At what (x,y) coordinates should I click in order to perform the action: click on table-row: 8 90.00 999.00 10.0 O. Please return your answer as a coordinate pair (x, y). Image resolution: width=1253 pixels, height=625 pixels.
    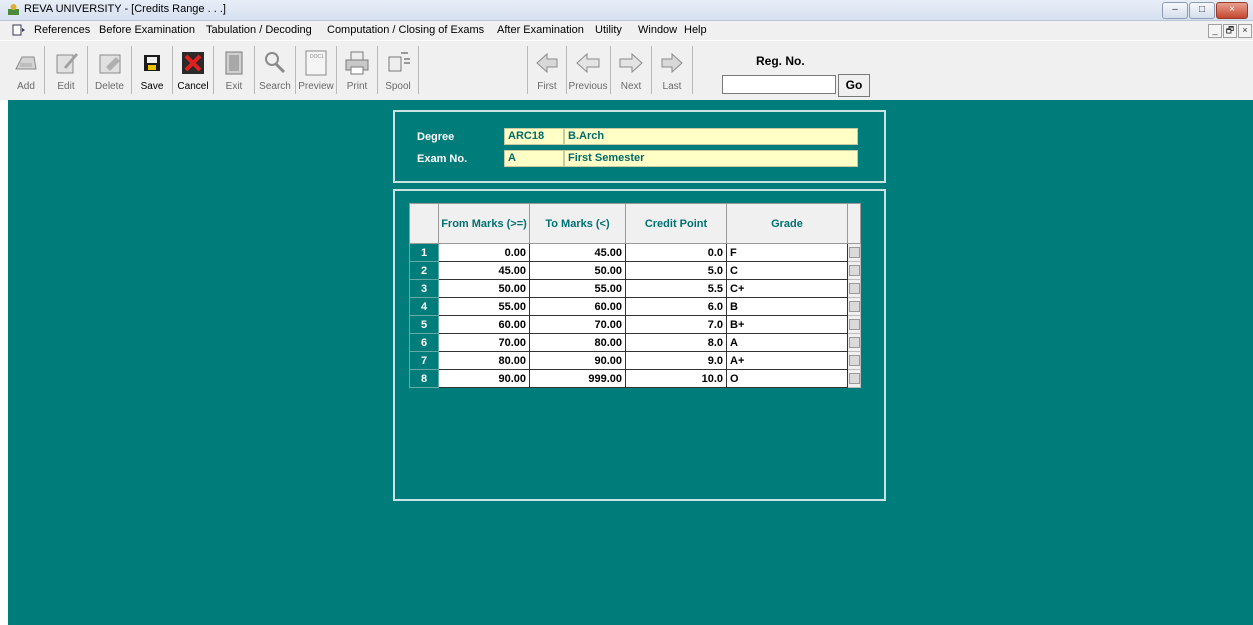
    Looking at the image, I should click on (635, 378).